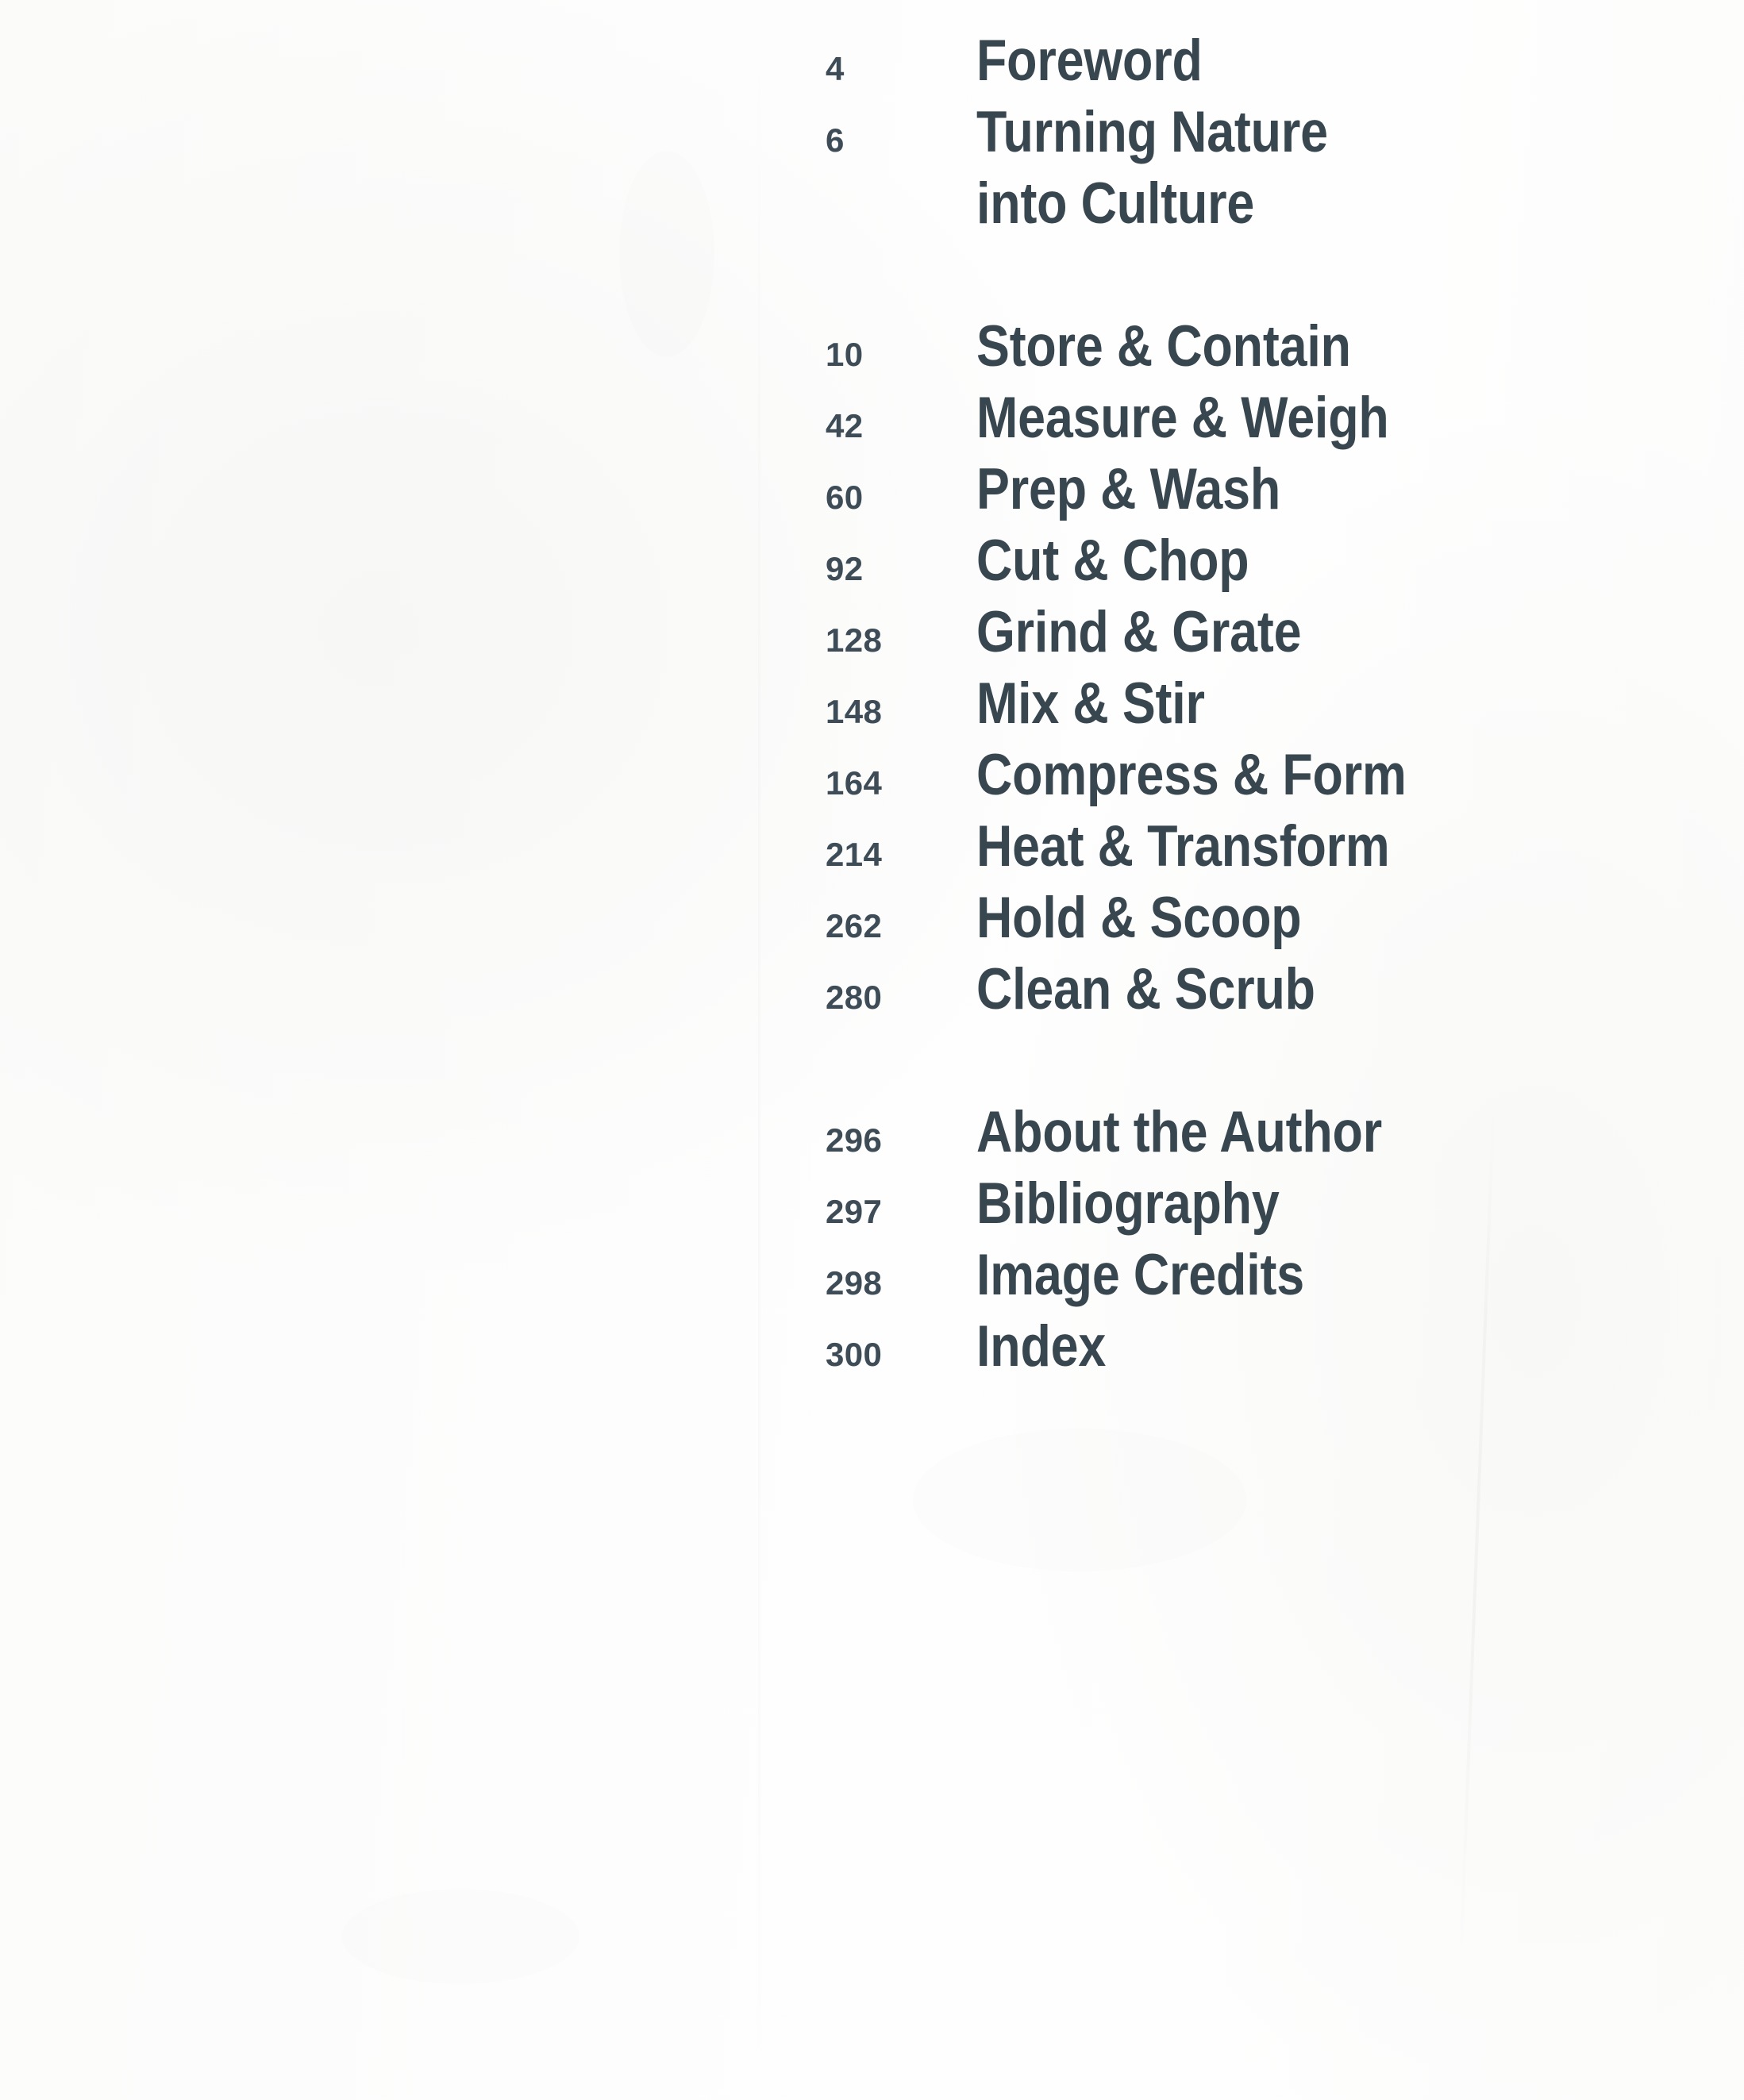 The height and width of the screenshot is (2100, 1744). I want to click on toc-page-number: 42, so click(845, 425).